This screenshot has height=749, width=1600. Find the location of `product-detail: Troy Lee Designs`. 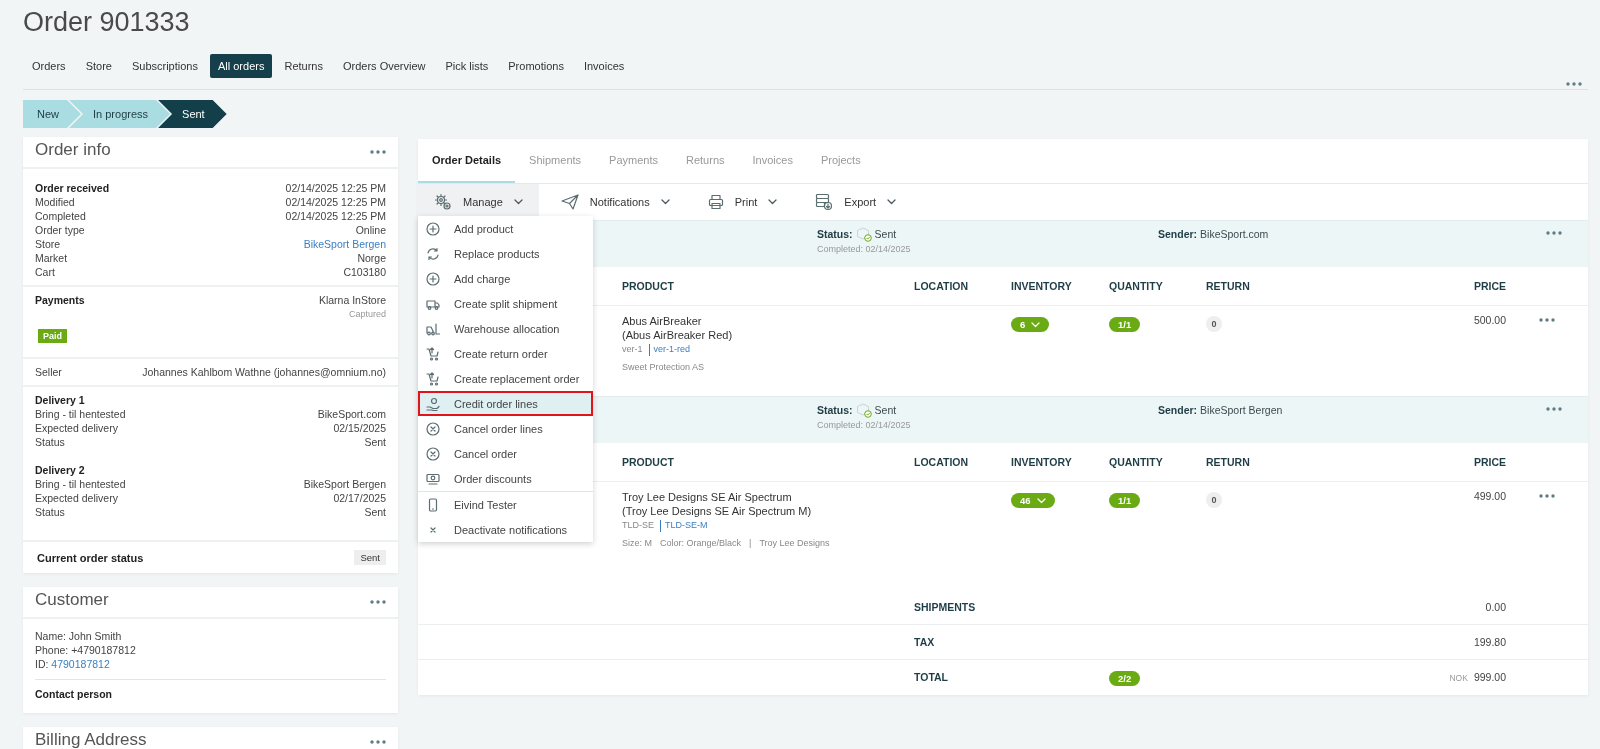

product-detail: Troy Lee Designs is located at coordinates (794, 543).